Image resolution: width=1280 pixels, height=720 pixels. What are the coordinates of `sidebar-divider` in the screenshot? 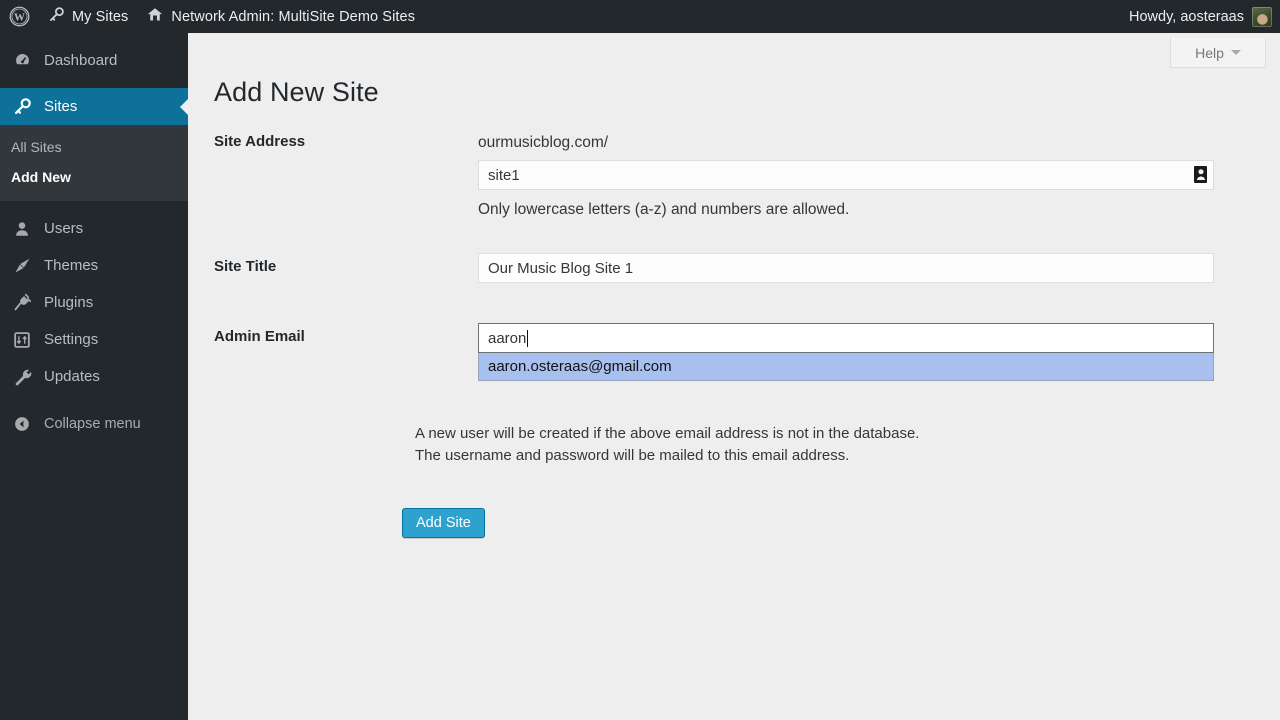 It's located at (94, 83).